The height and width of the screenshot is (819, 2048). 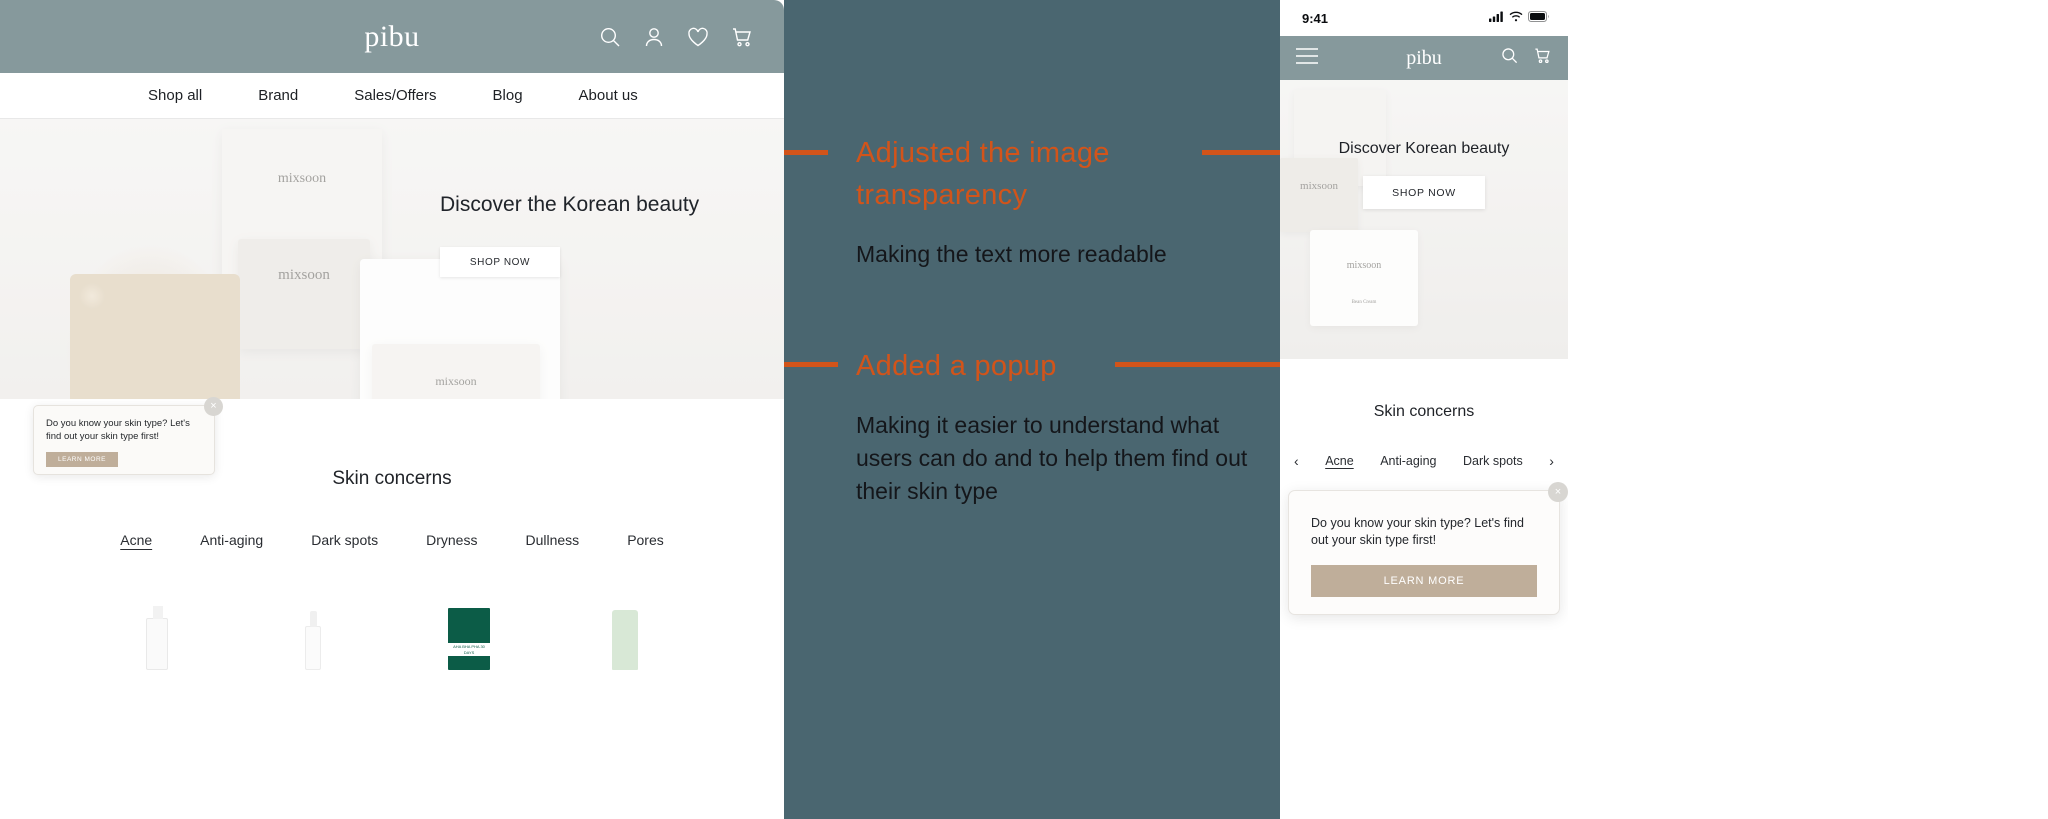 What do you see at coordinates (1307, 58) in the screenshot?
I see `menu-icon` at bounding box center [1307, 58].